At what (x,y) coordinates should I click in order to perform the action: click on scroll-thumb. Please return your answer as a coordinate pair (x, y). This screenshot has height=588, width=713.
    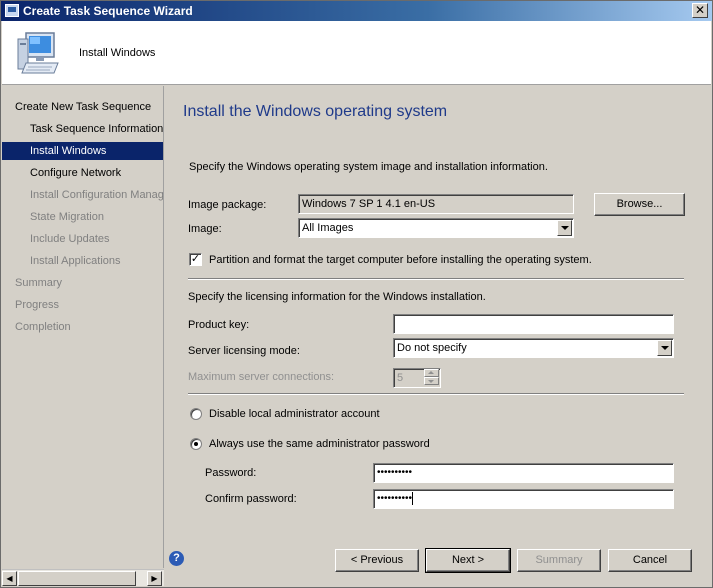
    Looking at the image, I should click on (77, 578).